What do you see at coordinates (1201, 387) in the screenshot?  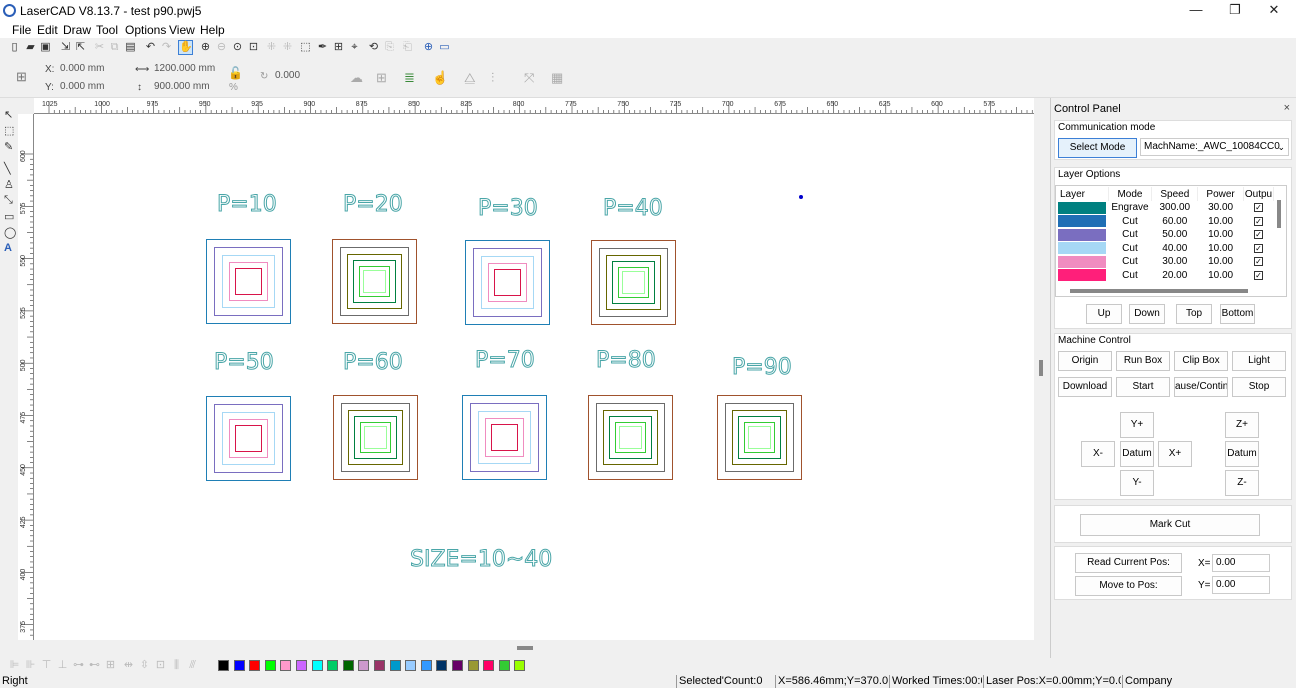 I see `pause-continue-button: ause/Continu` at bounding box center [1201, 387].